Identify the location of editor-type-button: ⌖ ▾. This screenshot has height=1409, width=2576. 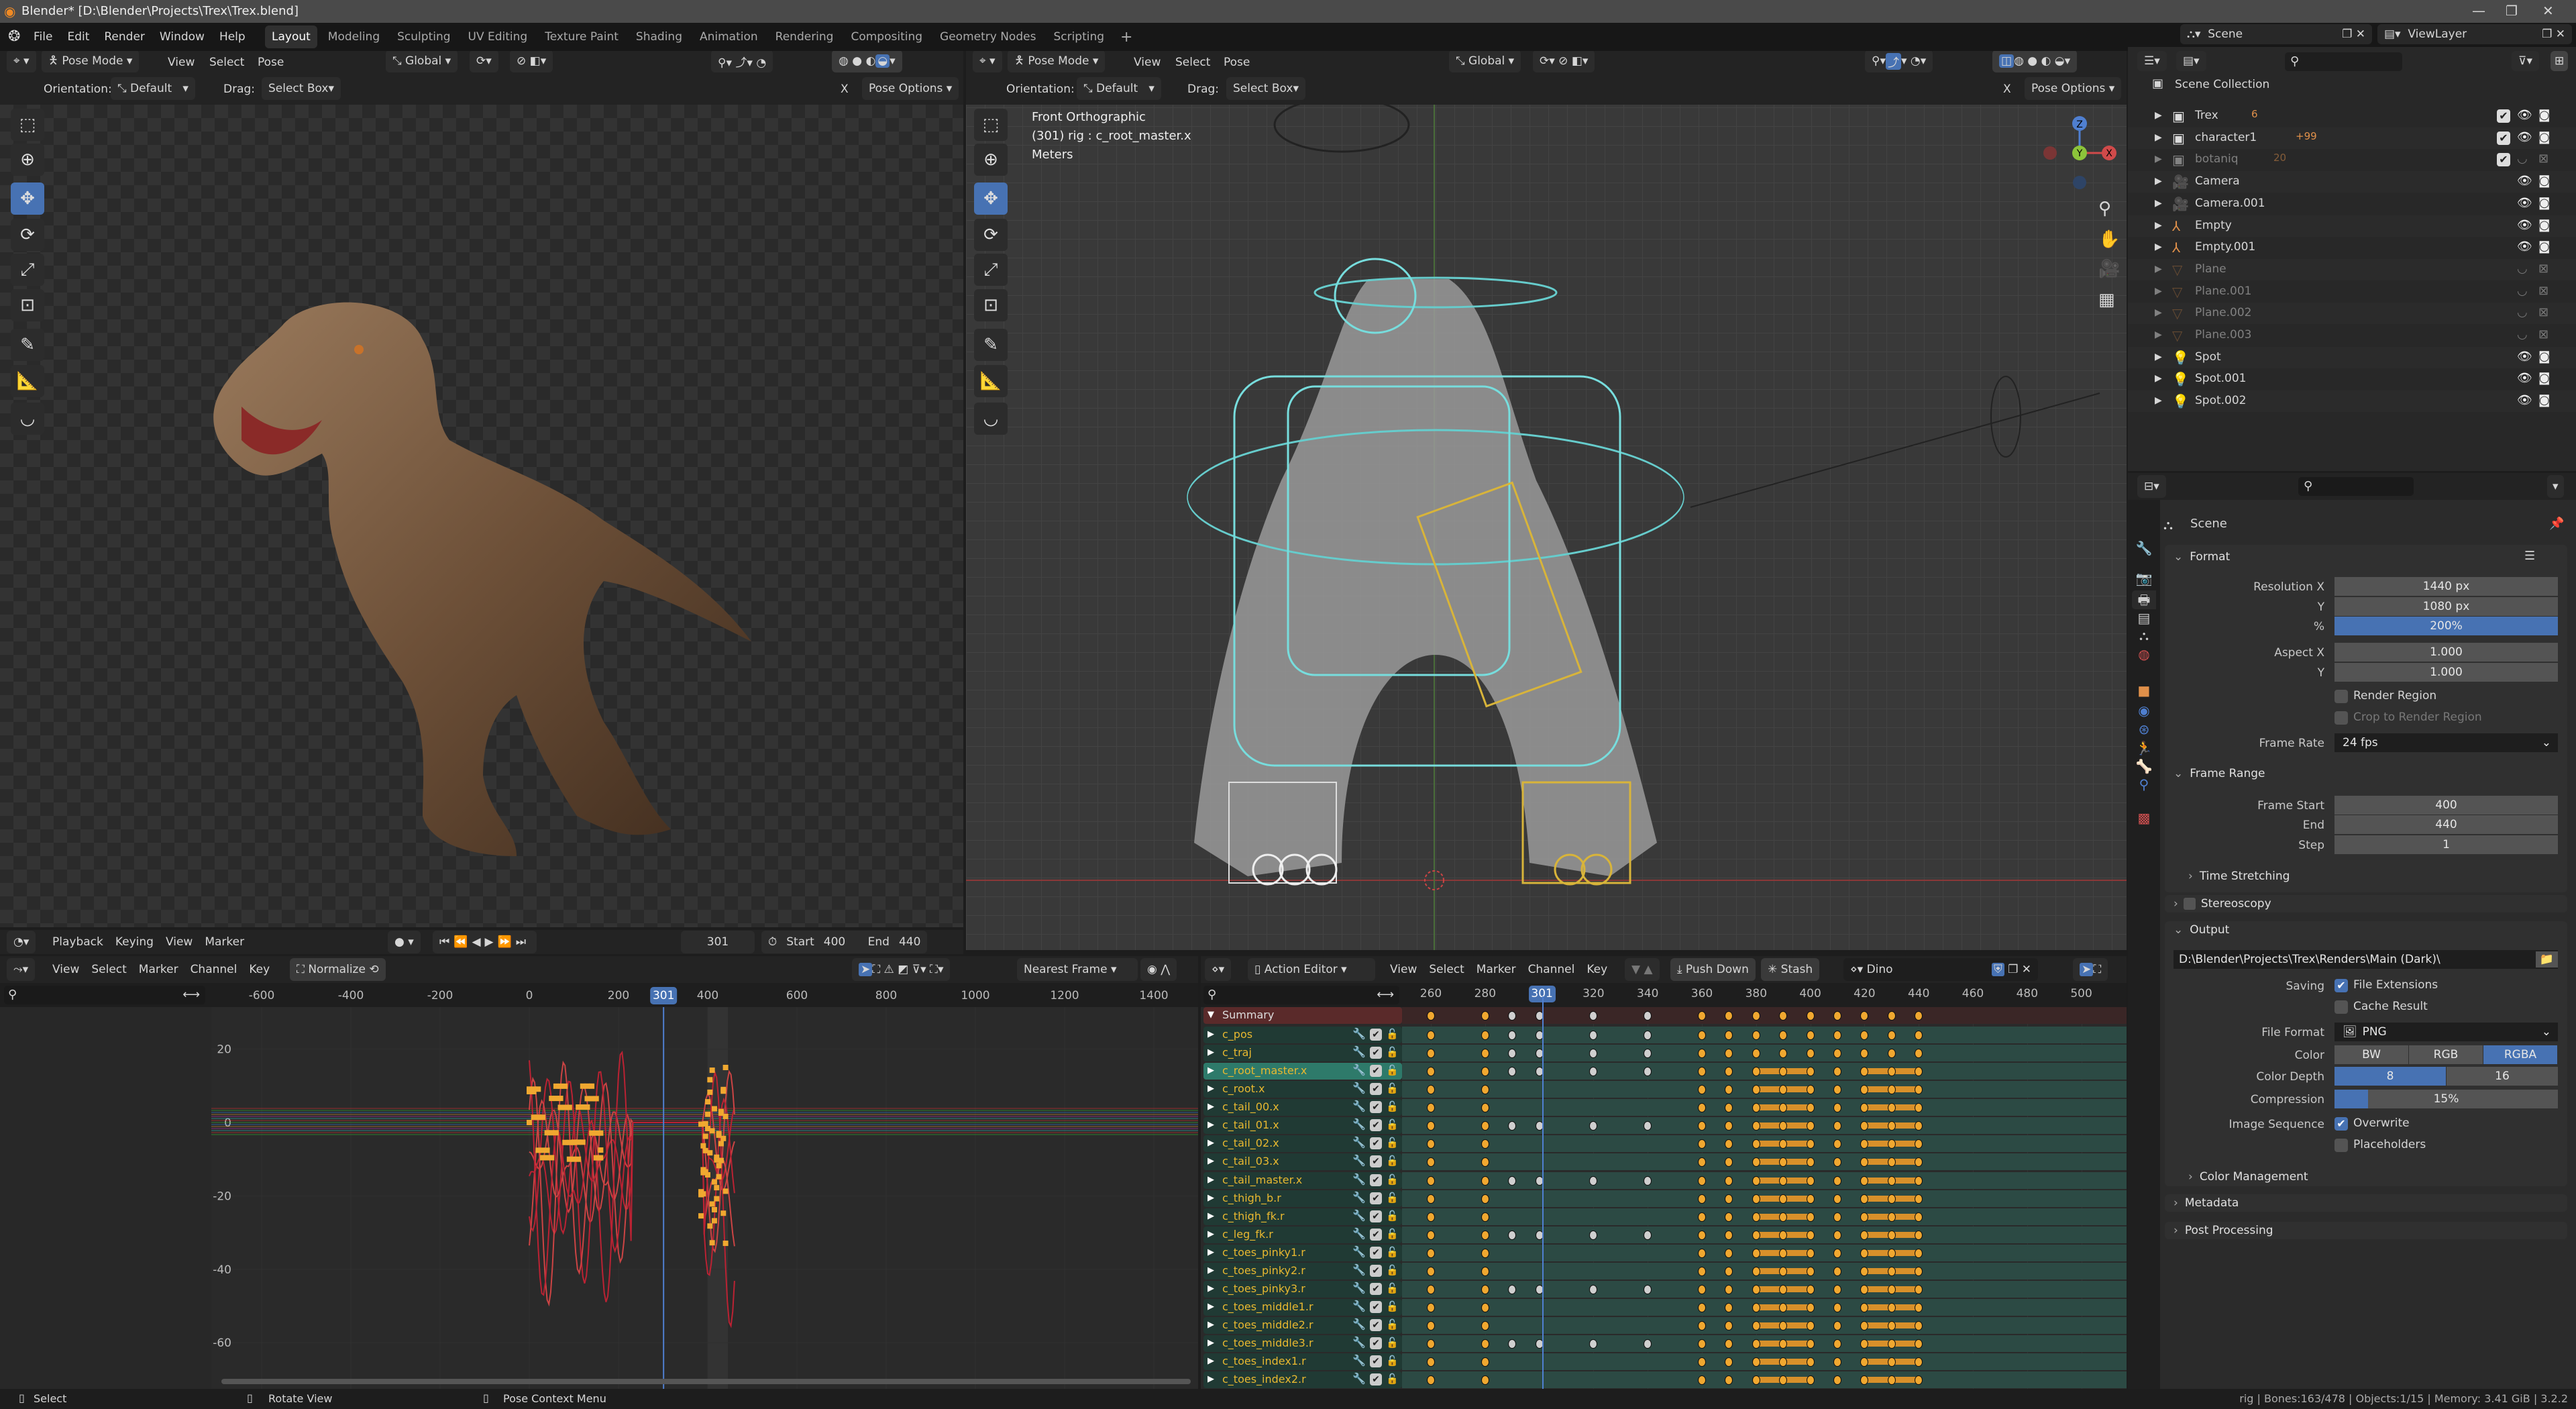
(21, 61).